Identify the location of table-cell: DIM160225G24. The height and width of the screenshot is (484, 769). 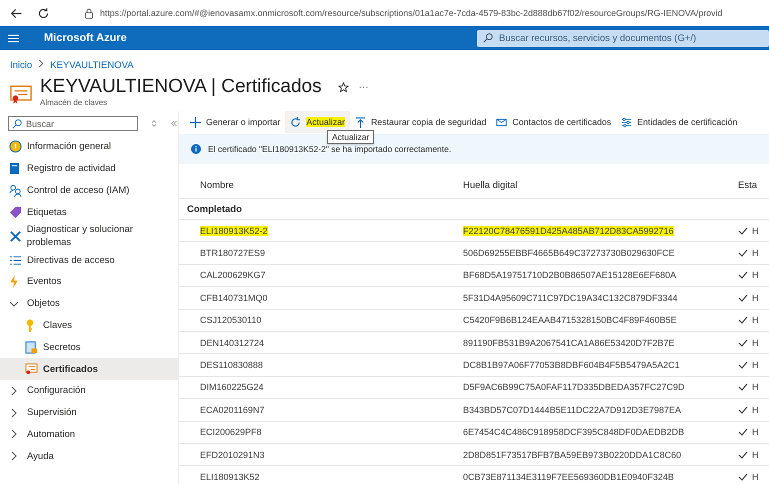
(232, 387).